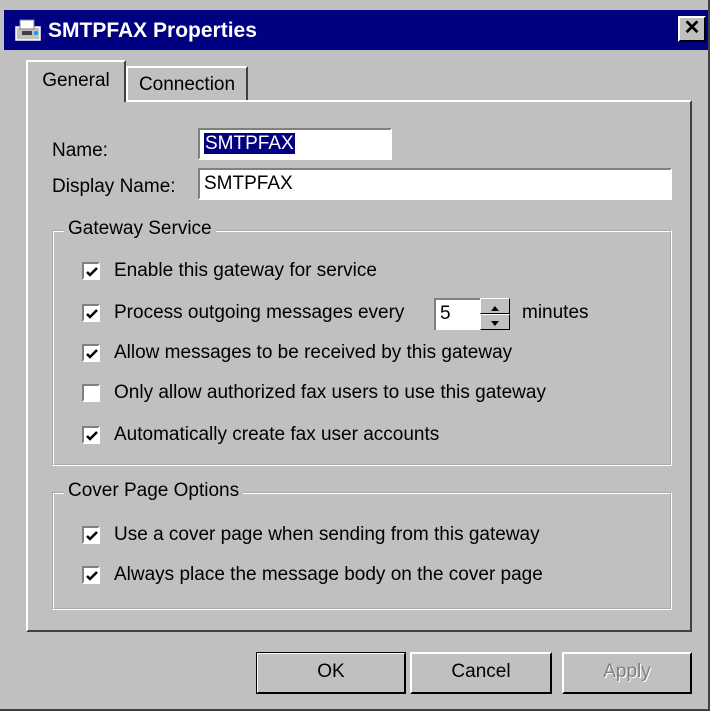 This screenshot has width=710, height=711. I want to click on tab-label: Connection, so click(187, 84).